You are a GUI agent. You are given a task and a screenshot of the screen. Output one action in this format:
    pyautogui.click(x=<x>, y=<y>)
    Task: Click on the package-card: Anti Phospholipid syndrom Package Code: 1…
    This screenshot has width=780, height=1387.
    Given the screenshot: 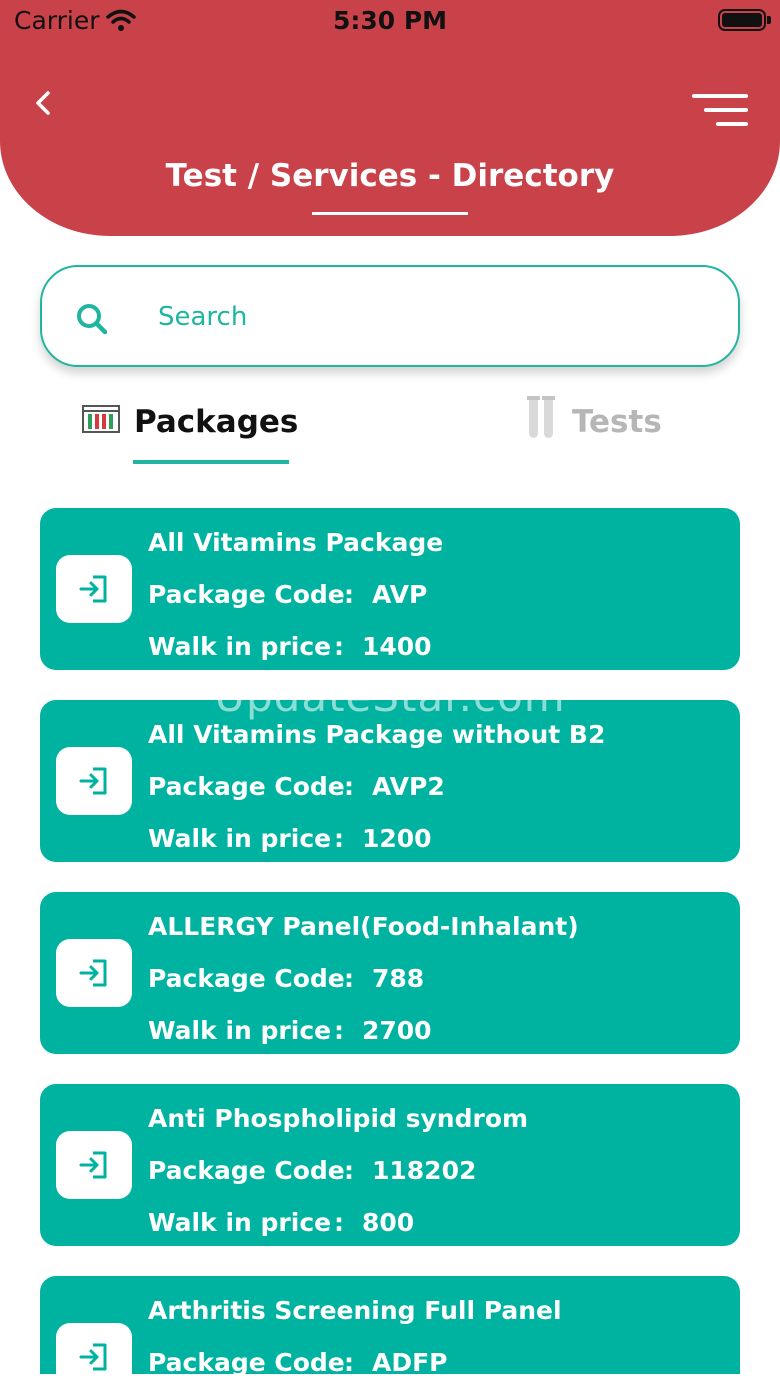 What is the action you would take?
    pyautogui.click(x=390, y=1165)
    